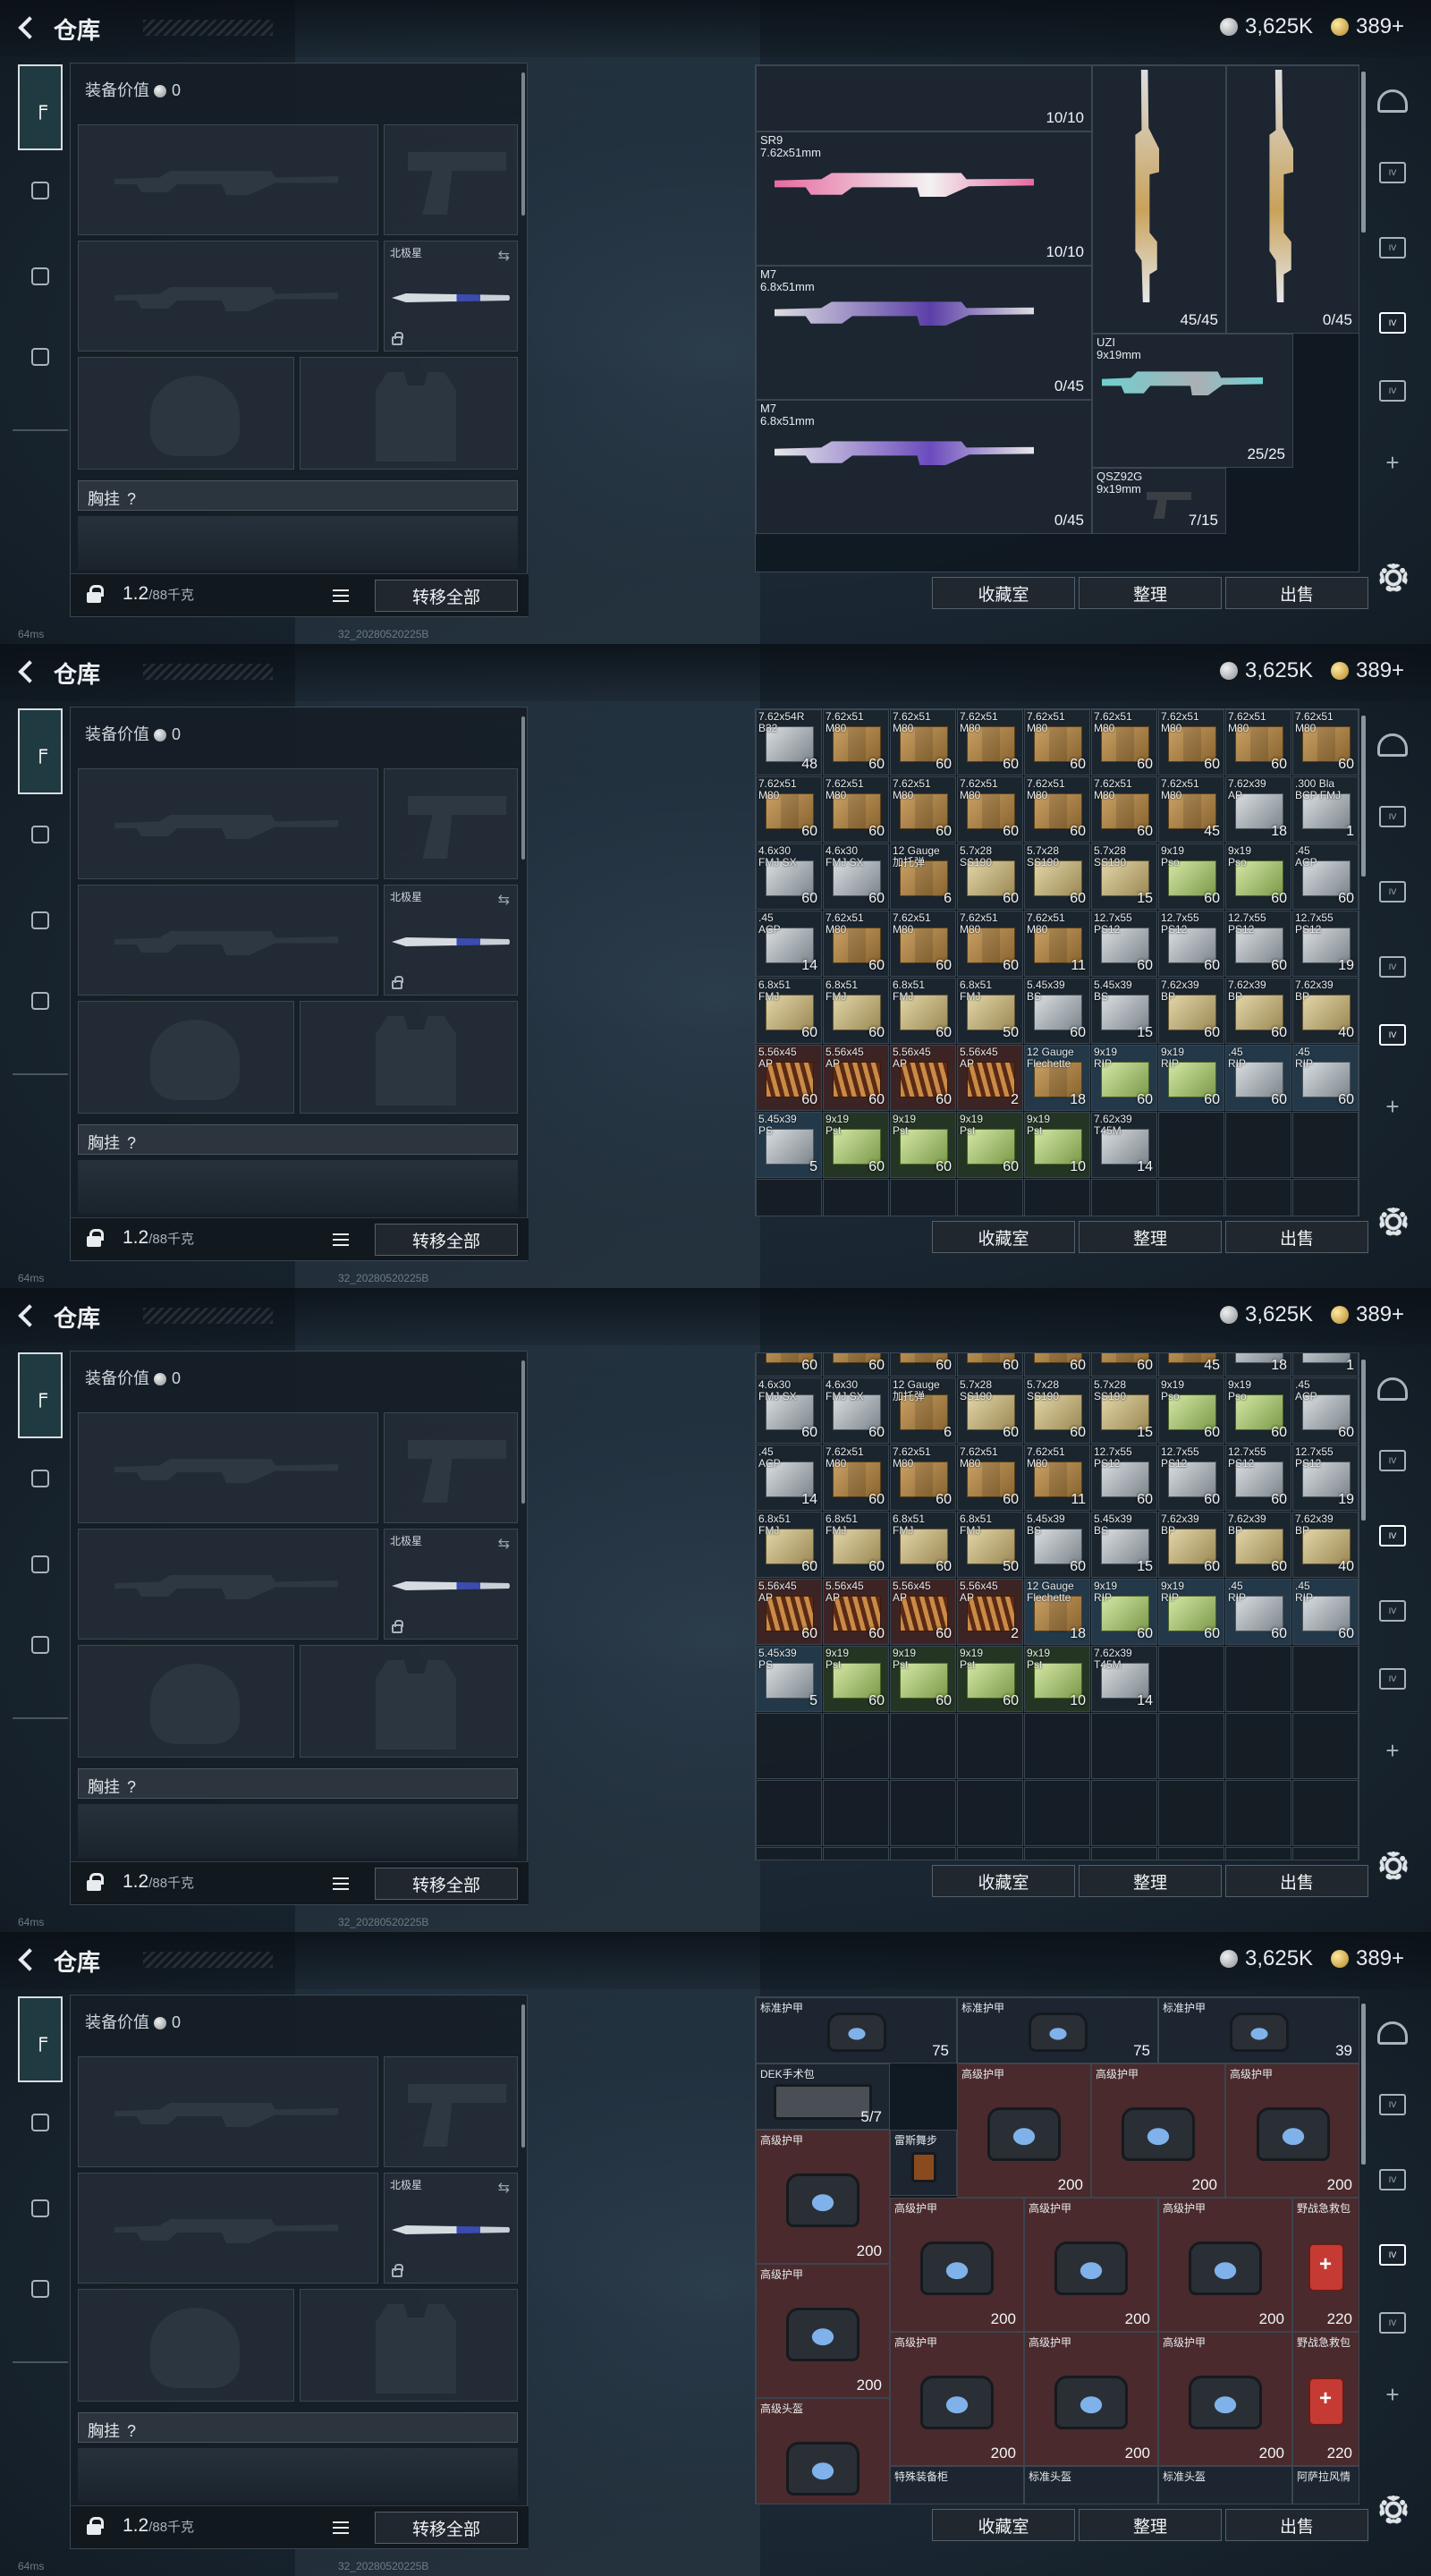 This screenshot has height=2576, width=1431. What do you see at coordinates (990, 1612) in the screenshot?
I see `ammo-cell: 5.56x45 AP 2` at bounding box center [990, 1612].